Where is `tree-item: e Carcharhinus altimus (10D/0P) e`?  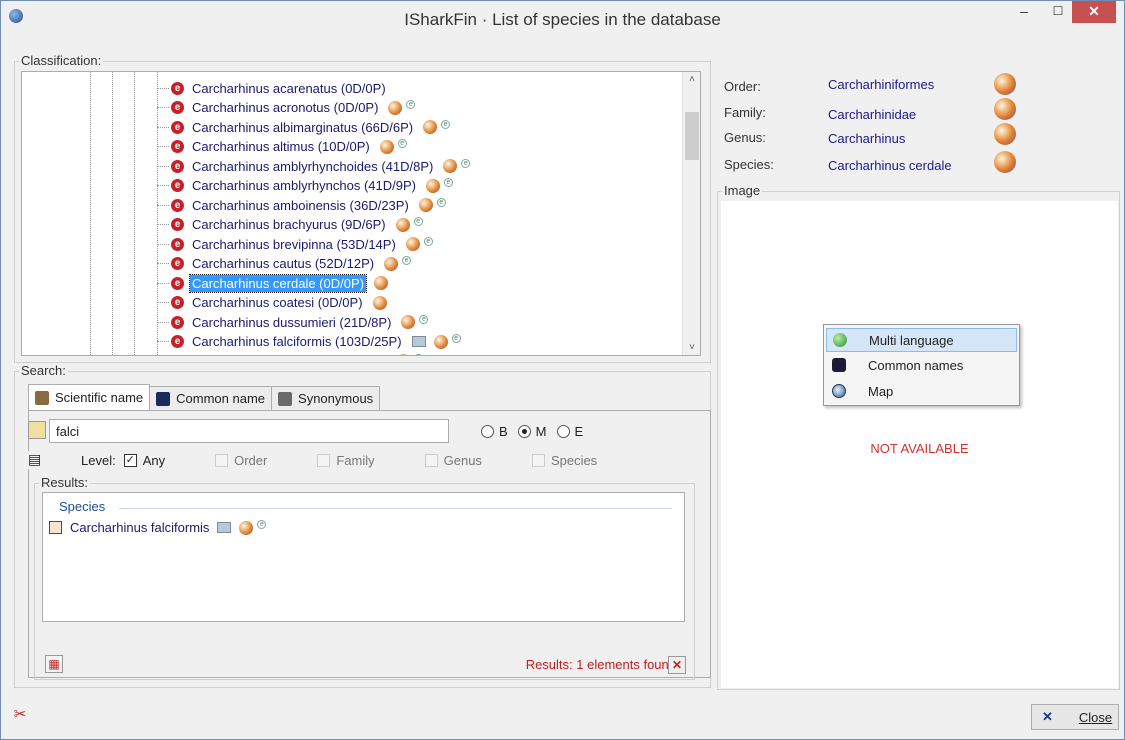
tree-item: e Carcharhinus altimus (10D/0P) e is located at coordinates (282, 147).